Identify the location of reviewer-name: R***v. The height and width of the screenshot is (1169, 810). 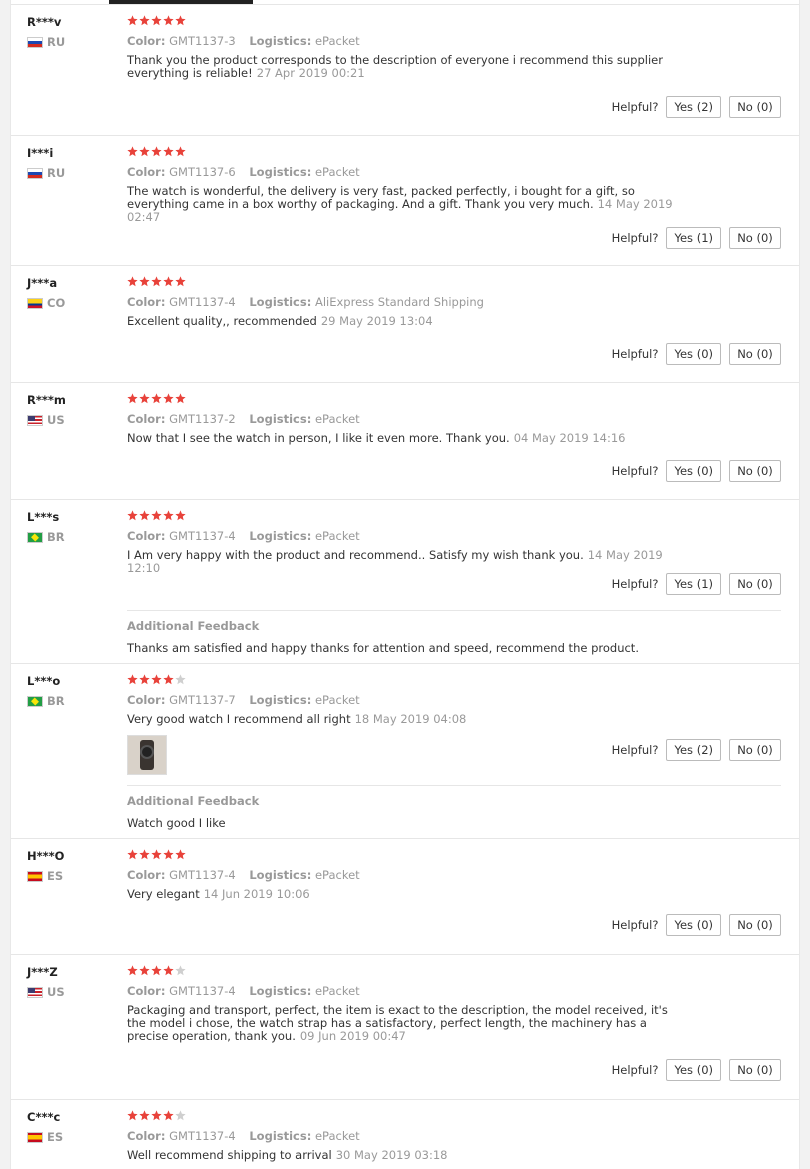
(44, 22).